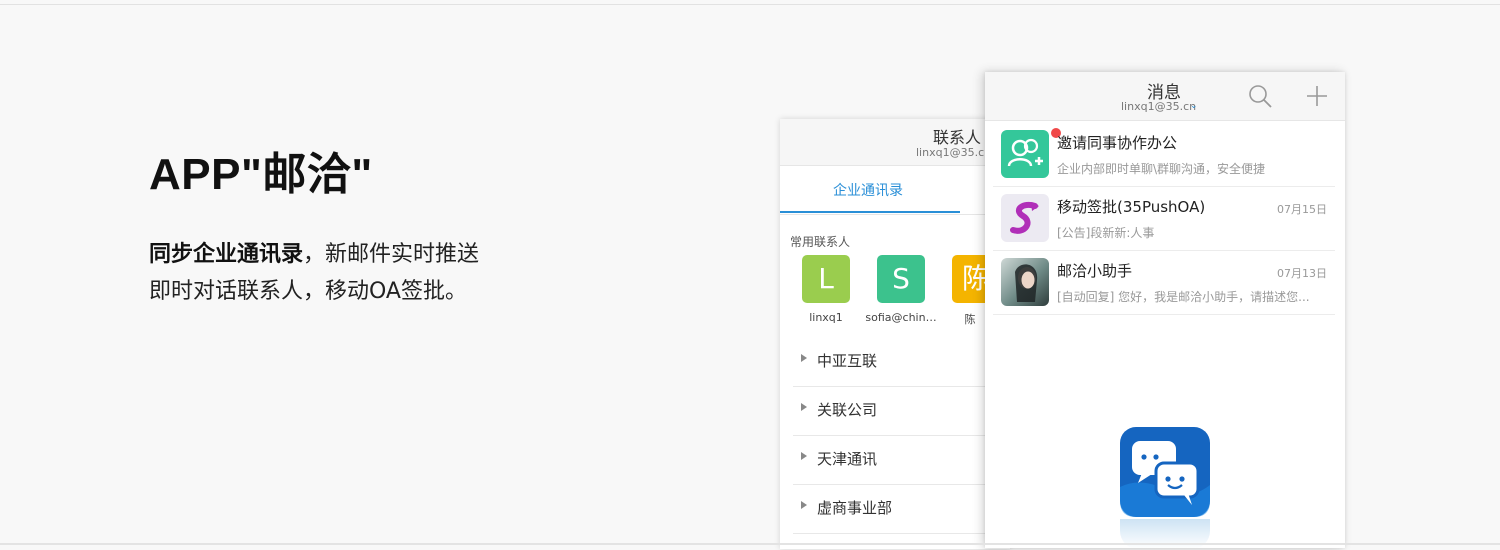  I want to click on assistant-avatar, so click(1025, 282).